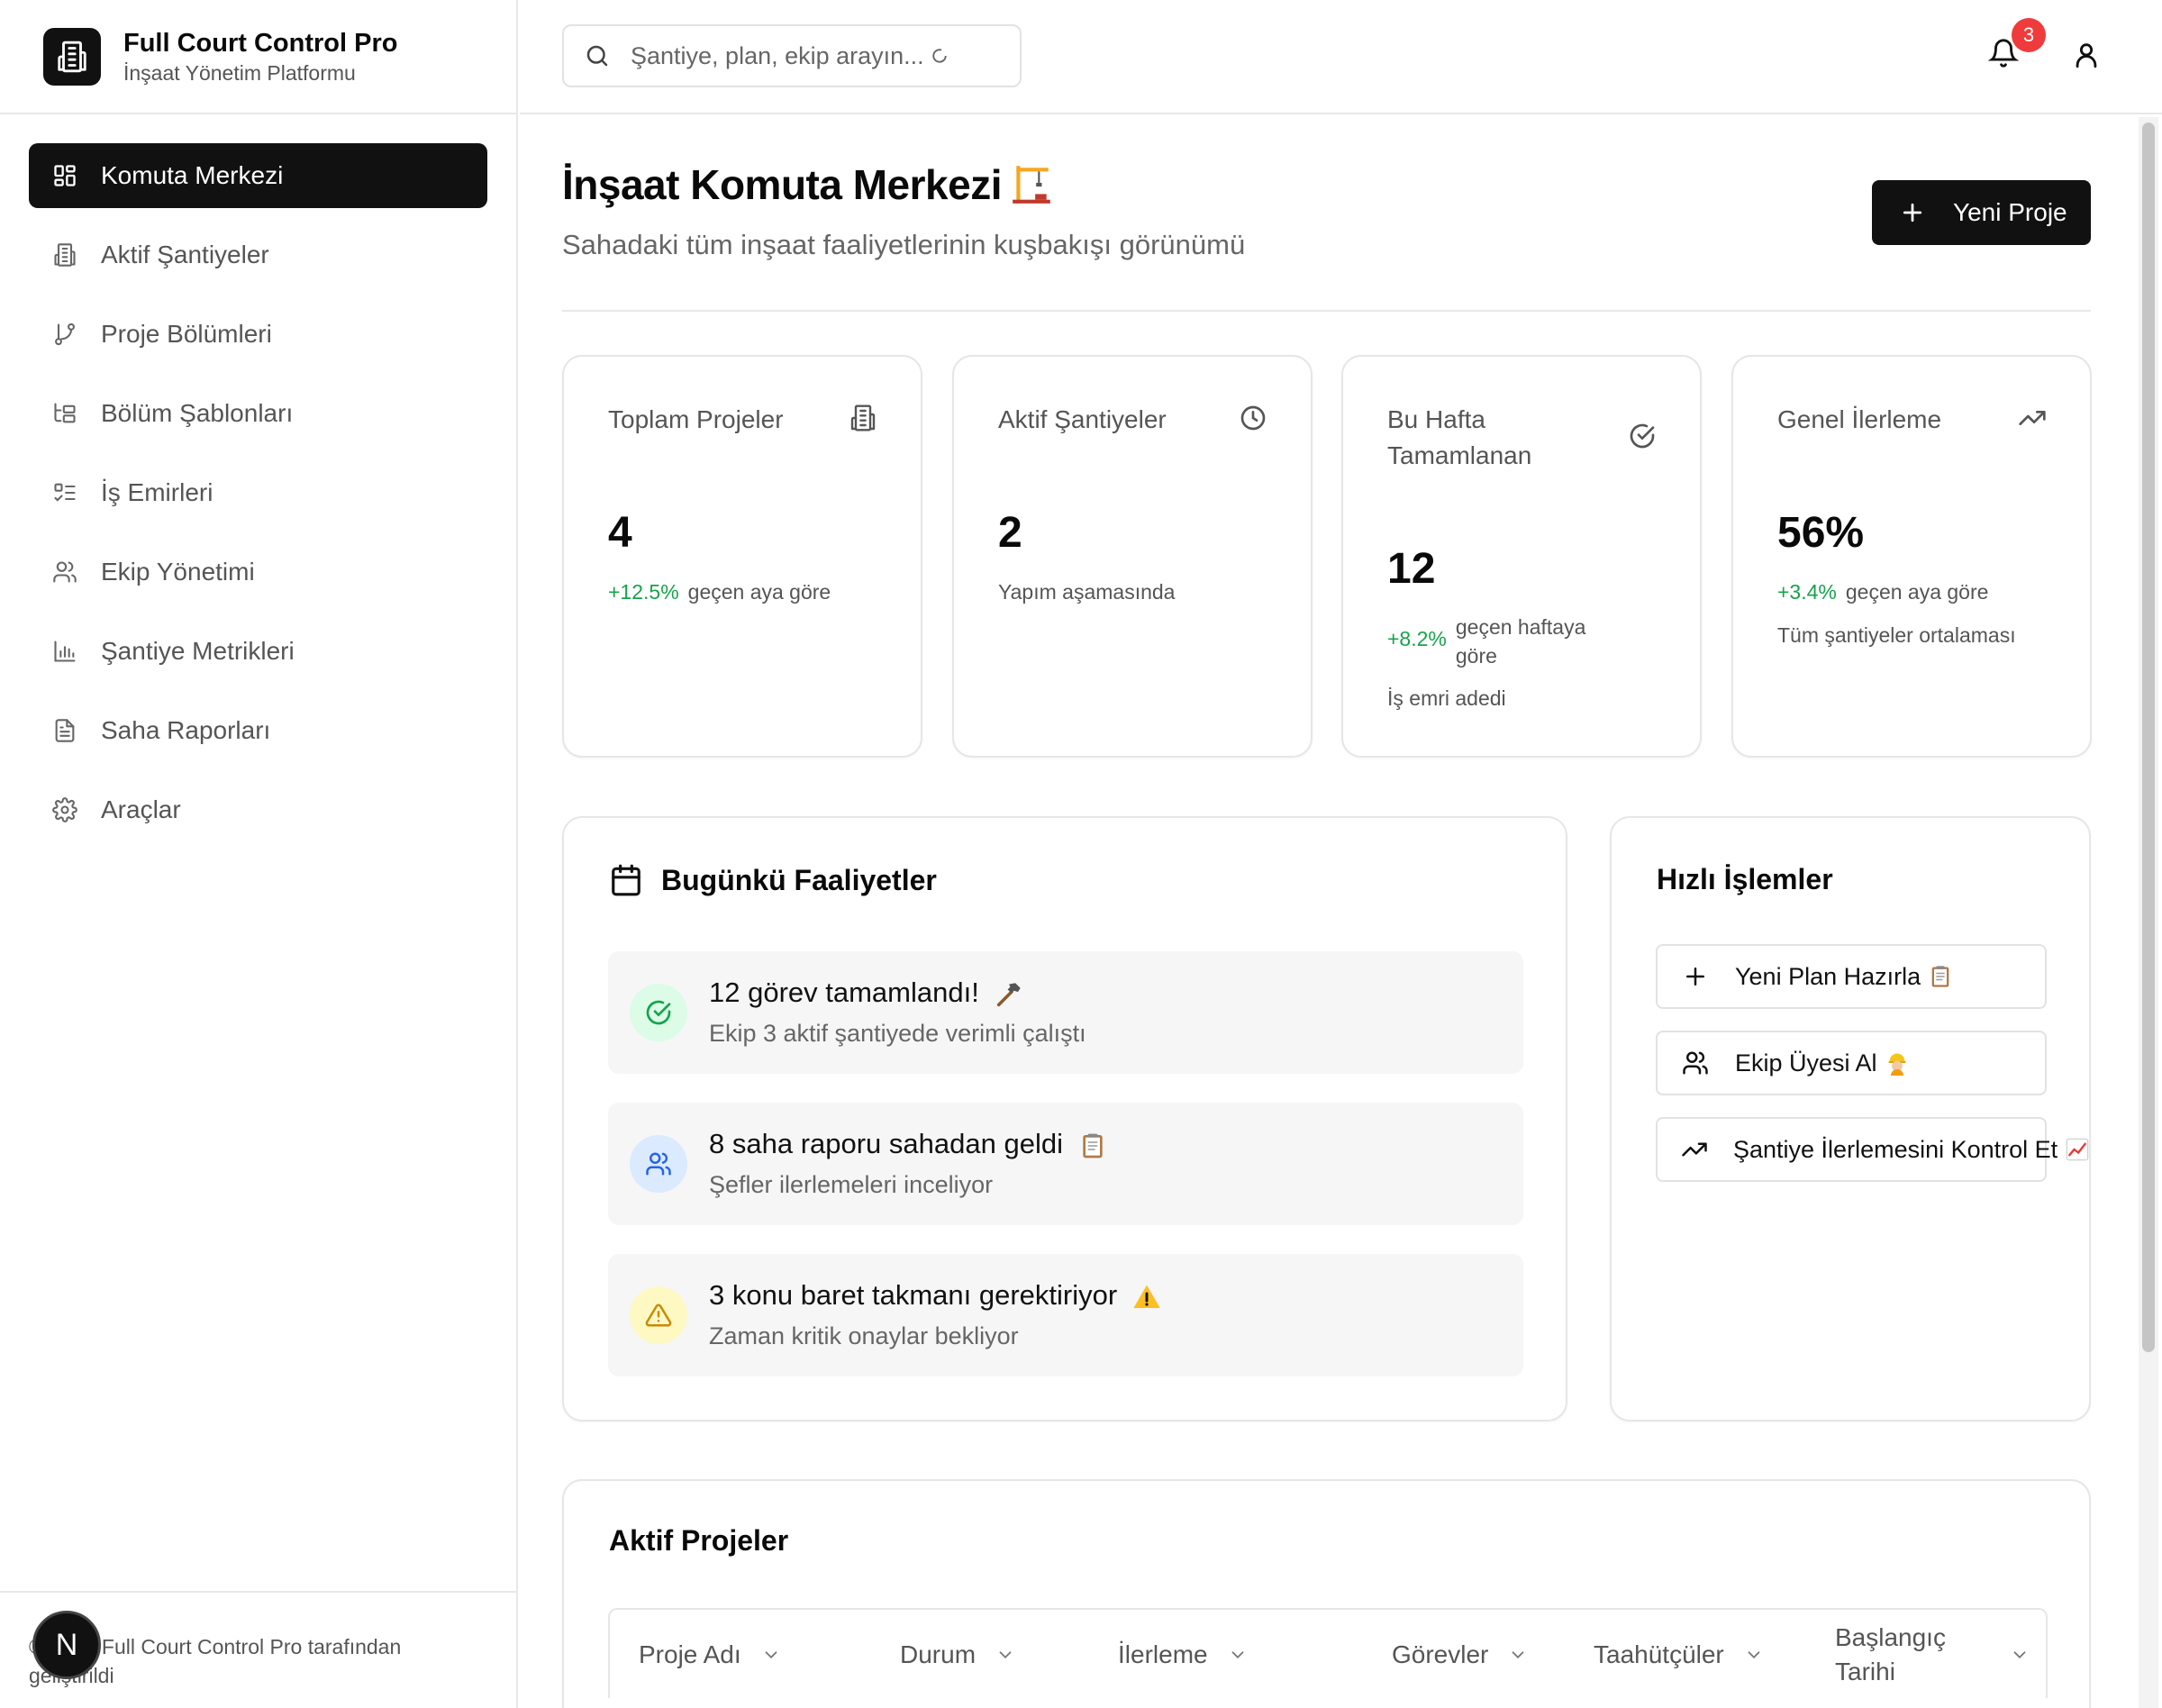 This screenshot has height=1708, width=2162. What do you see at coordinates (2077, 1149) in the screenshot?
I see `chart-increasing-icon` at bounding box center [2077, 1149].